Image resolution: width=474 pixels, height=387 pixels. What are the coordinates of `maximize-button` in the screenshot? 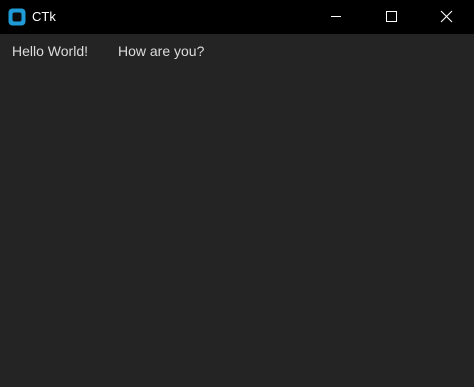 It's located at (391, 17).